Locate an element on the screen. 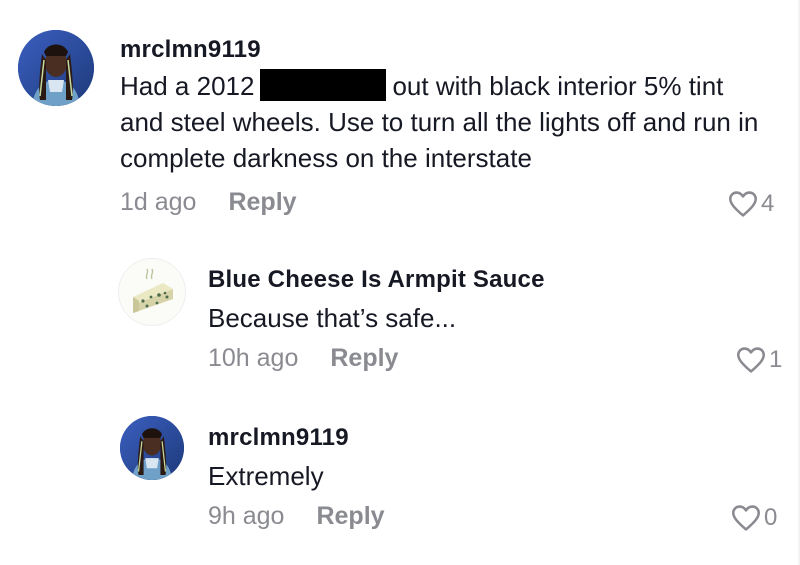 Image resolution: width=800 pixels, height=565 pixels. comment-username: Blue Cheese Is Armpit Sauce is located at coordinates (376, 280).